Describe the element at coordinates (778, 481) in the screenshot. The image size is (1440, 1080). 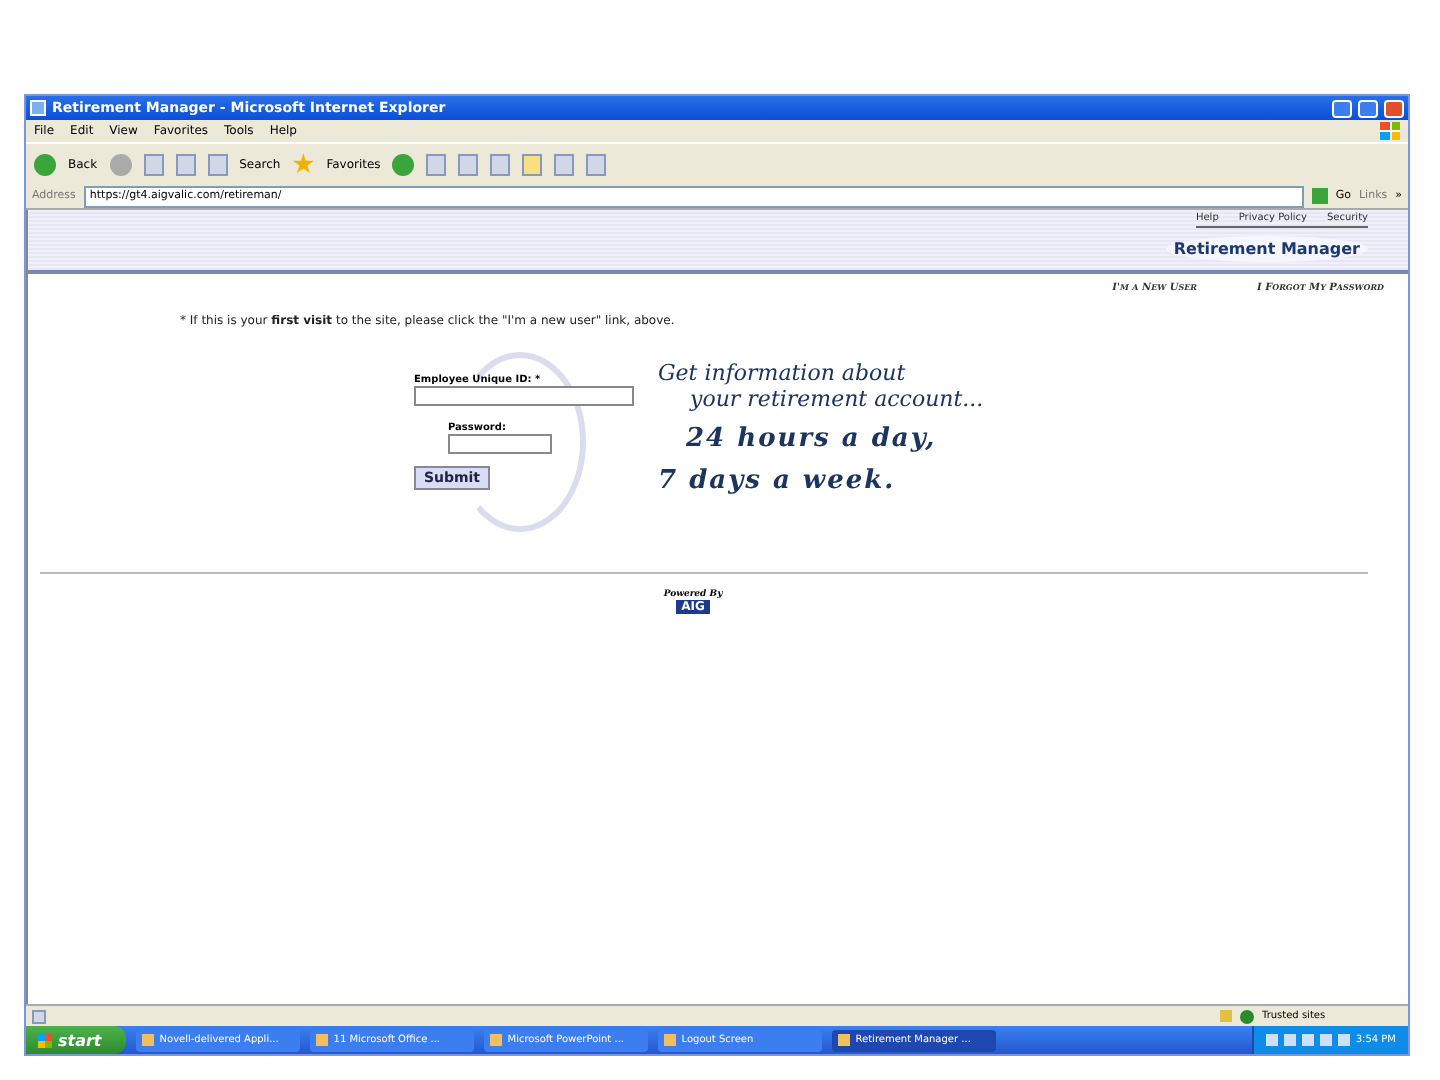
I see `promo-text: 7 days a week.` at that location.